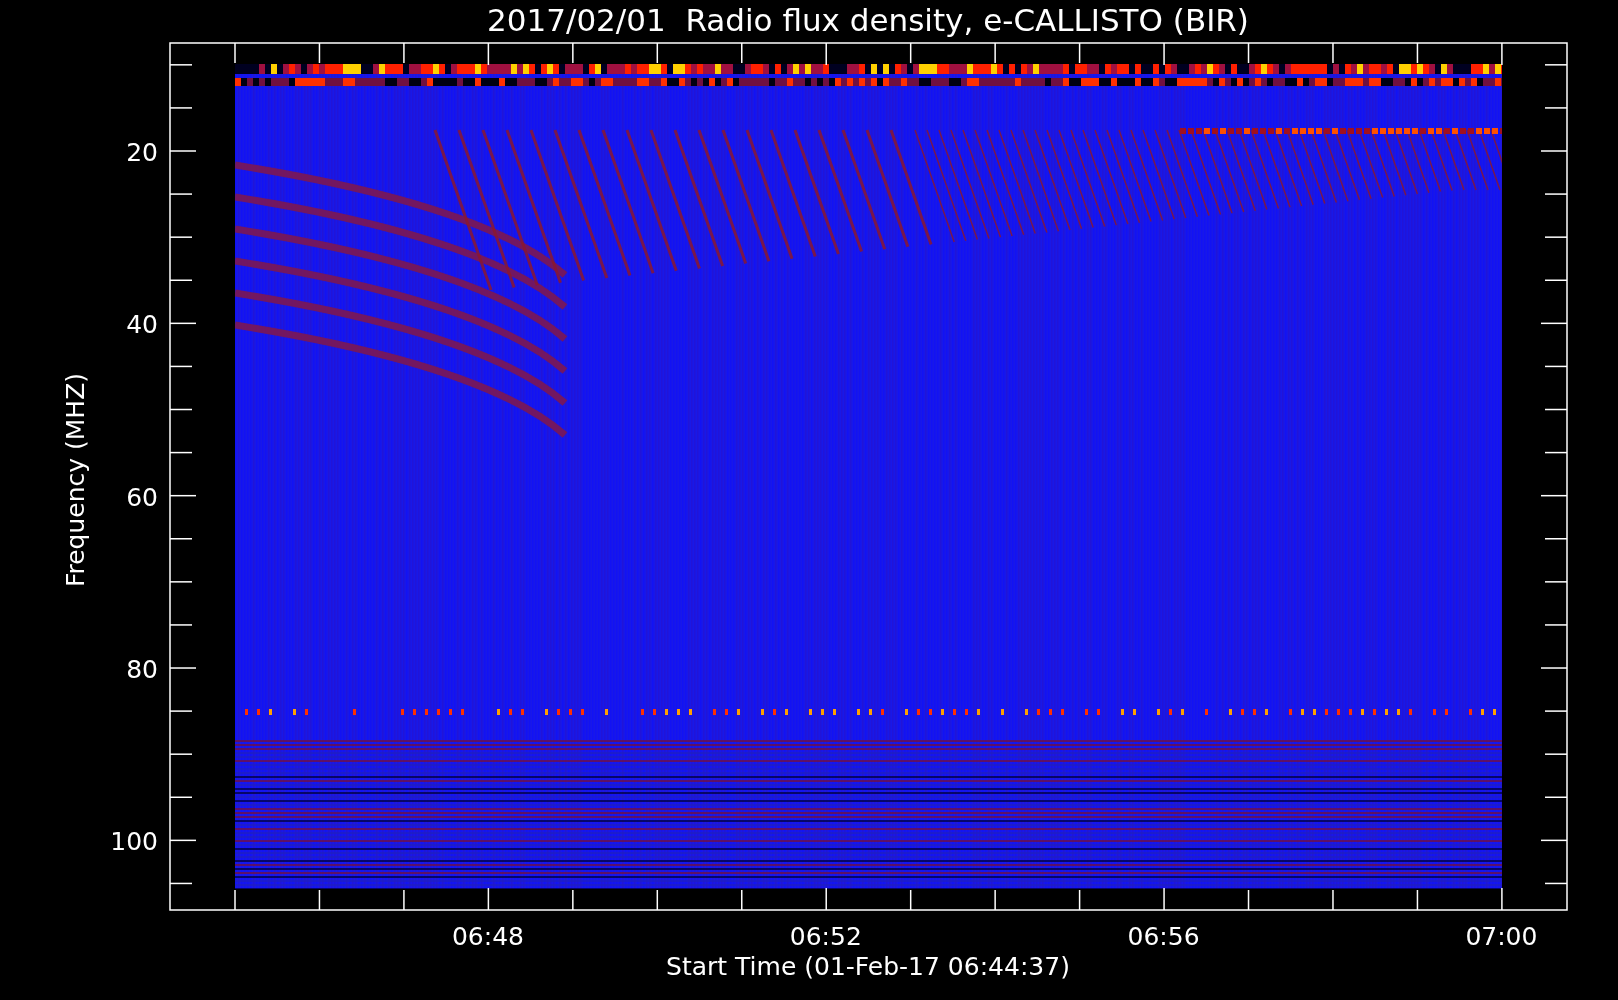 Image resolution: width=1618 pixels, height=1000 pixels. I want to click on x-tick-label: 06:56, so click(1163, 936).